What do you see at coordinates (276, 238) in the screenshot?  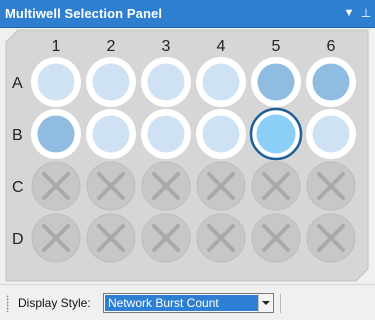 I see `well-D5` at bounding box center [276, 238].